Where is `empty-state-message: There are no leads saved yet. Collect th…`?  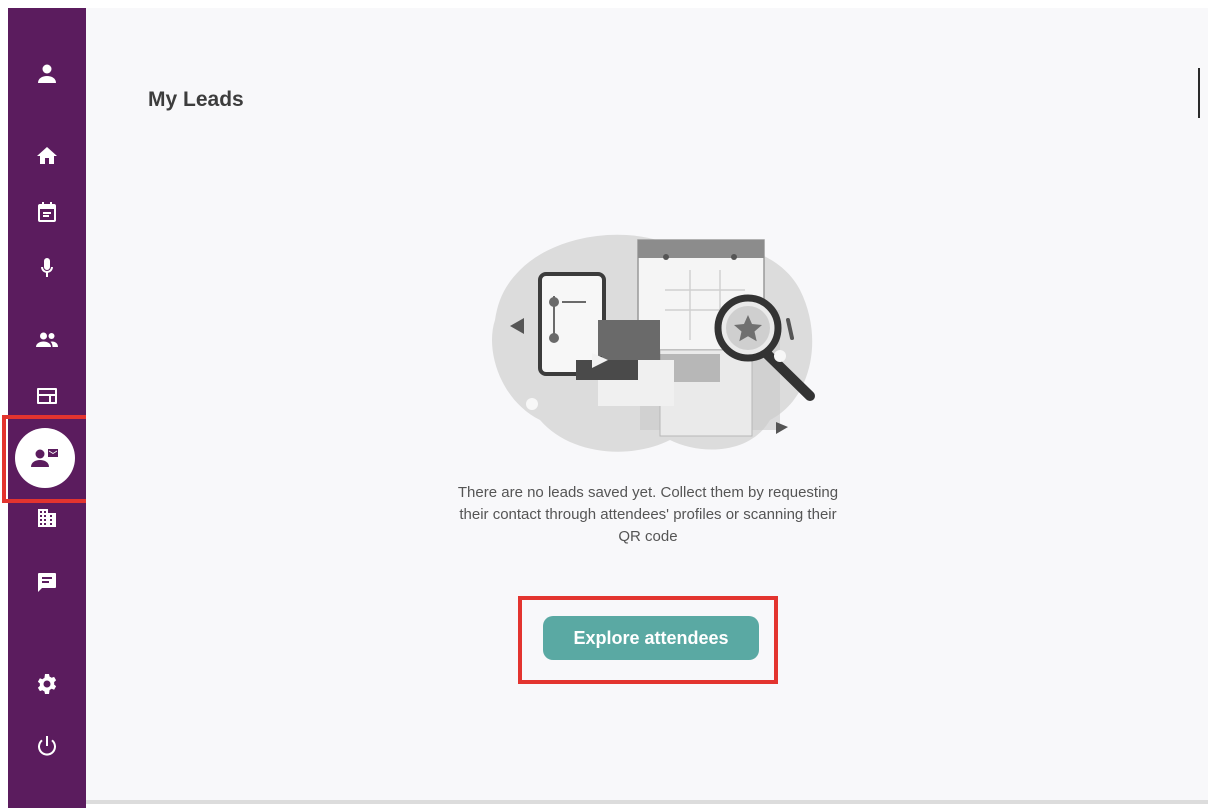 empty-state-message: There are no leads saved yet. Collect th… is located at coordinates (648, 514).